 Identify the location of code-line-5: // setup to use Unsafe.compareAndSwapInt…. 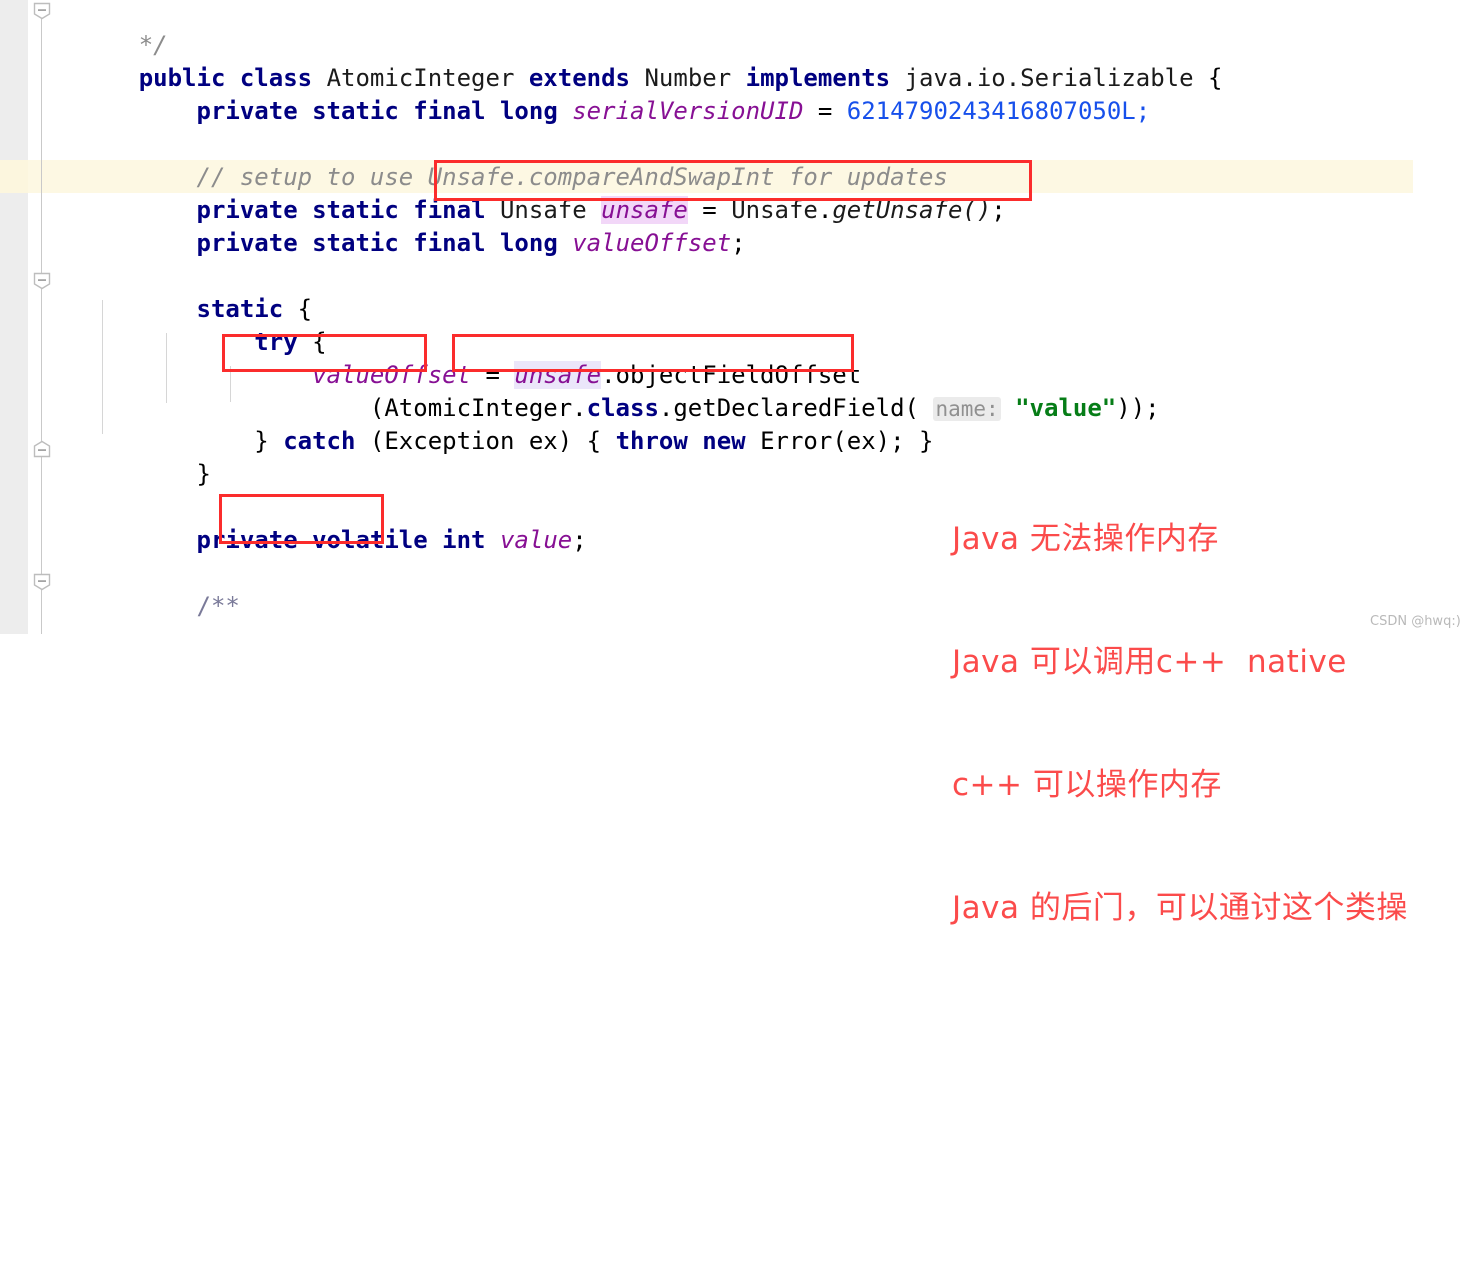
(734, 159).